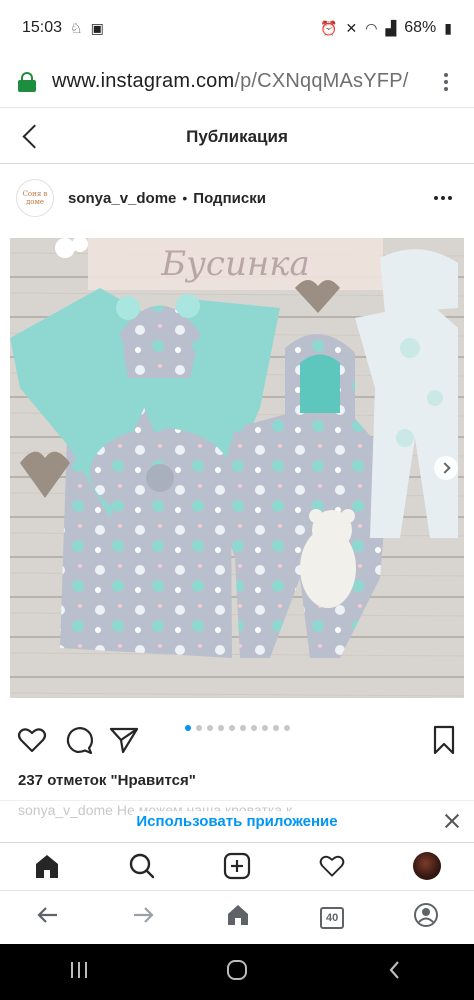 The image size is (474, 1000). Describe the element at coordinates (351, 27) in the screenshot. I see `mute-icon: ✕` at that location.